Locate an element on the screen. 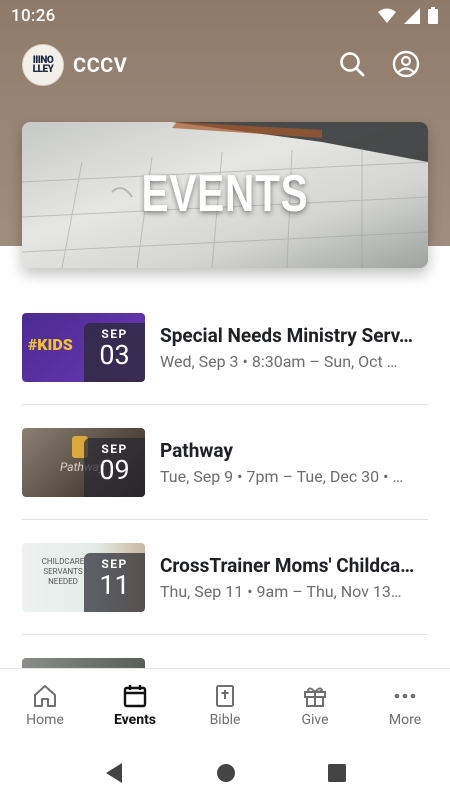 This screenshot has height=800, width=450. account-button is located at coordinates (406, 64).